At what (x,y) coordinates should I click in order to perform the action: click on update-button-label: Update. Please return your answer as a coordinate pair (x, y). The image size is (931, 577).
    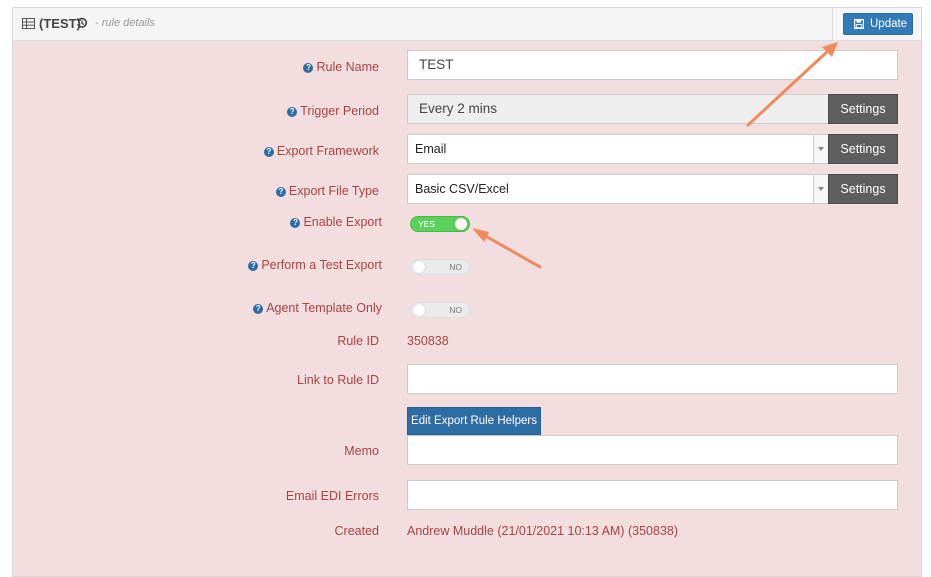
    Looking at the image, I should click on (889, 24).